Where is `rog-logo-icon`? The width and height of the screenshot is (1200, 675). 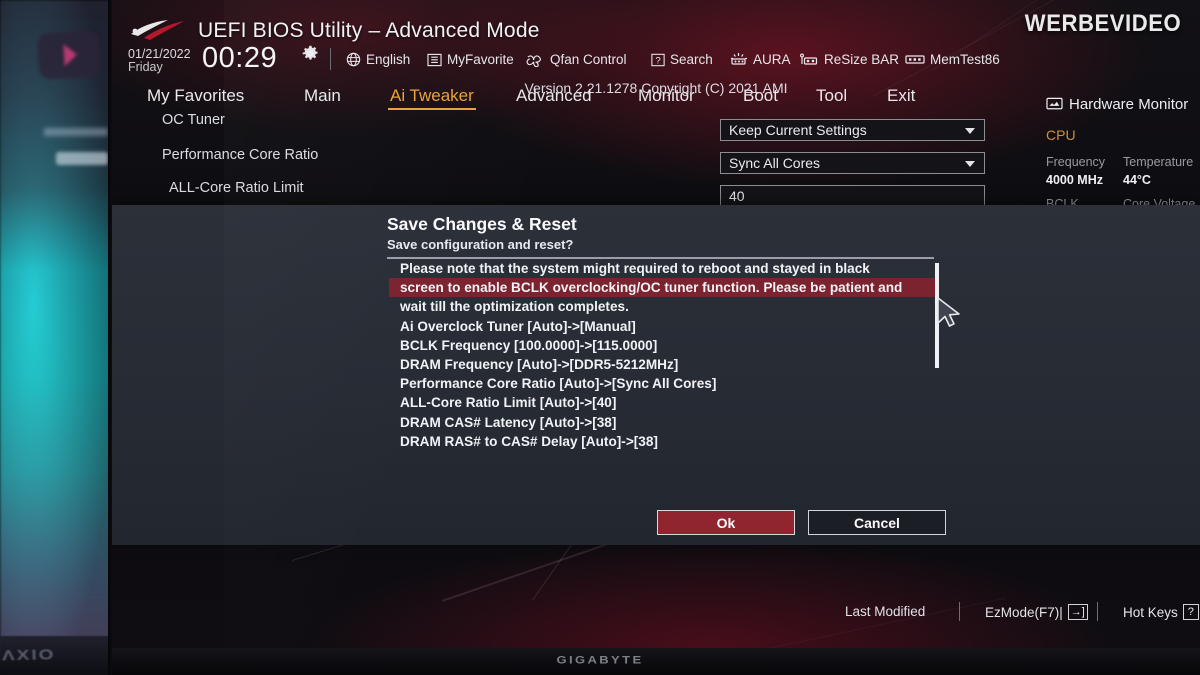 rog-logo-icon is located at coordinates (157, 30).